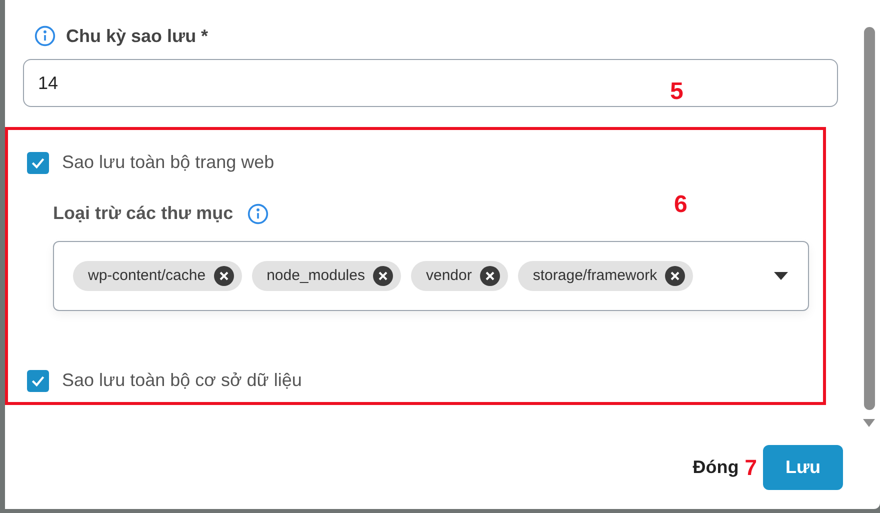 The height and width of the screenshot is (513, 880). Describe the element at coordinates (677, 92) in the screenshot. I see `annotation-number: 5` at that location.